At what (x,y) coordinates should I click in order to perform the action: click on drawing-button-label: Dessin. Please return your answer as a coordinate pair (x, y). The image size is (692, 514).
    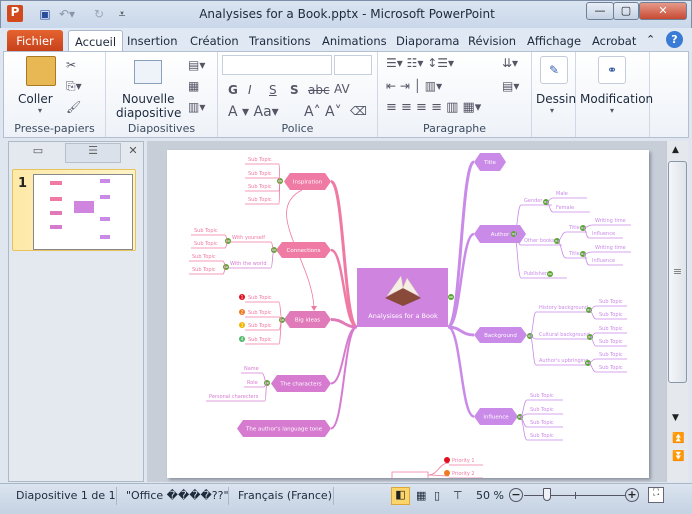
    Looking at the image, I should click on (556, 99).